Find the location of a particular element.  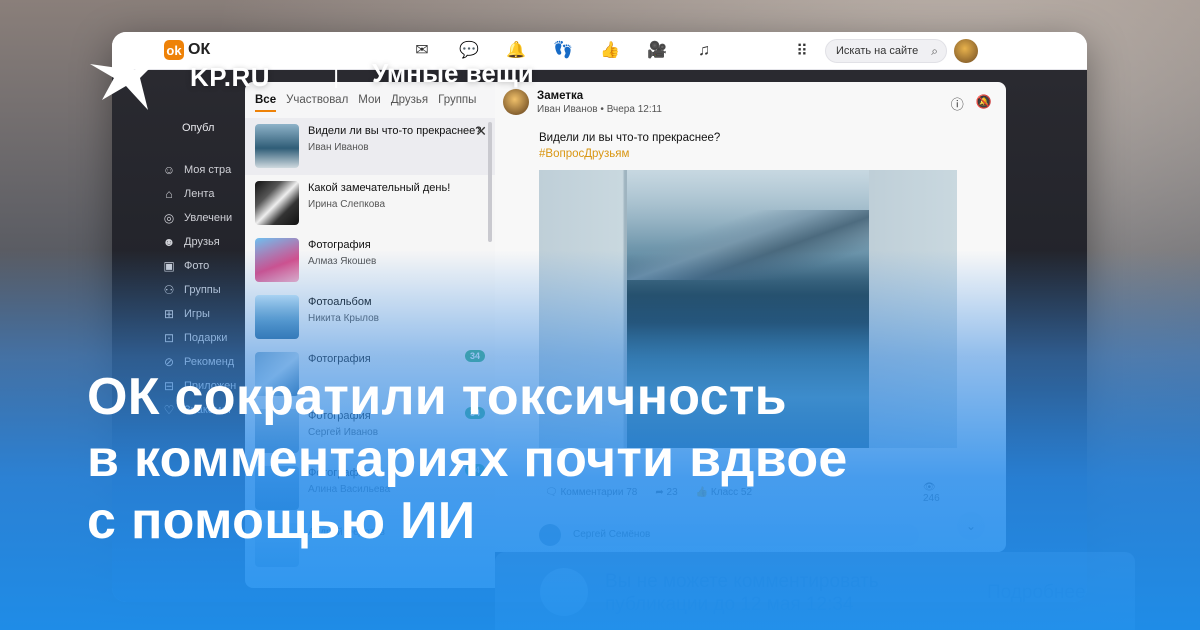

sidebar-item-friends: ☻ Друзья is located at coordinates (202, 242).